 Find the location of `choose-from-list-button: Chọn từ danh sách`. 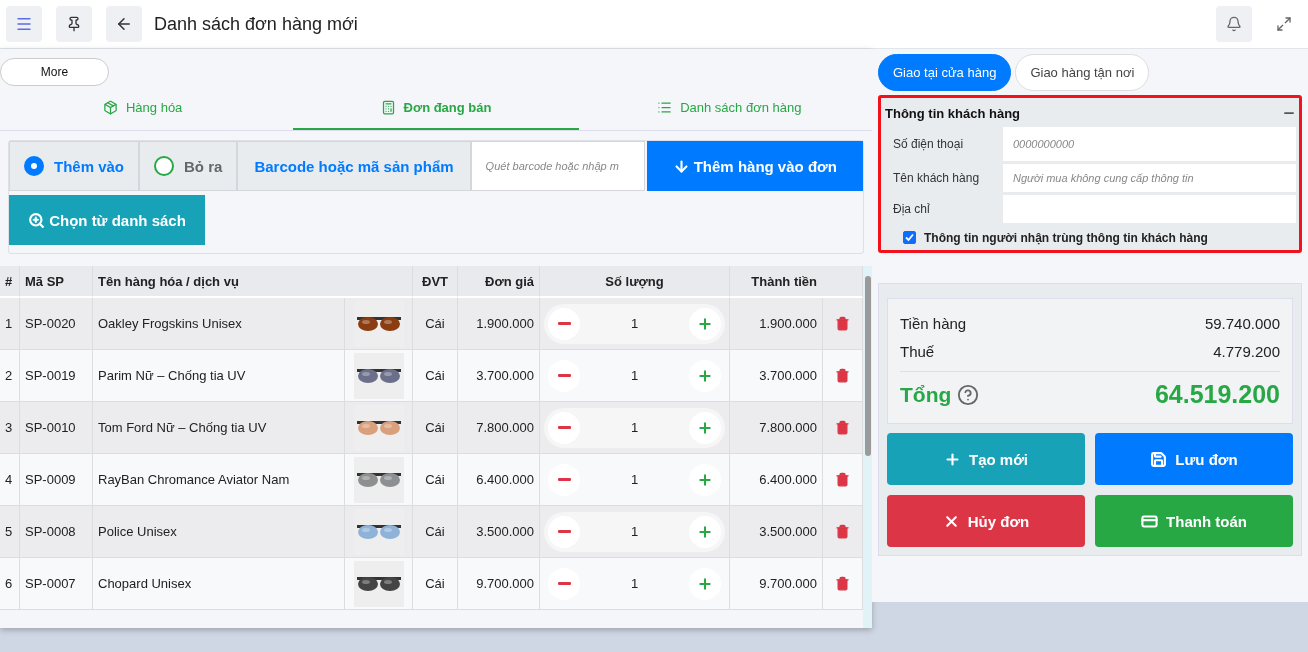

choose-from-list-button: Chọn từ danh sách is located at coordinates (107, 220).